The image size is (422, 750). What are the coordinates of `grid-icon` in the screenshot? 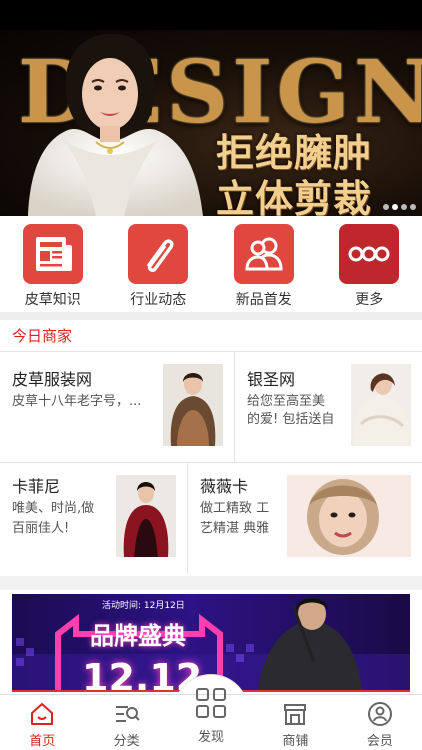 It's located at (211, 703).